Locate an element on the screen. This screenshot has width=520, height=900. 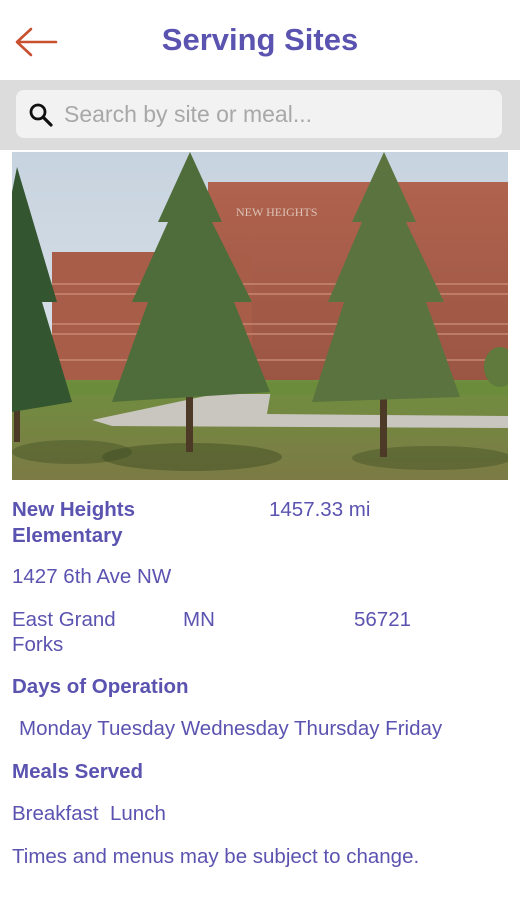
days-of-operation: Monday Tuesday Wednesday Thursday Friday is located at coordinates (231, 728).